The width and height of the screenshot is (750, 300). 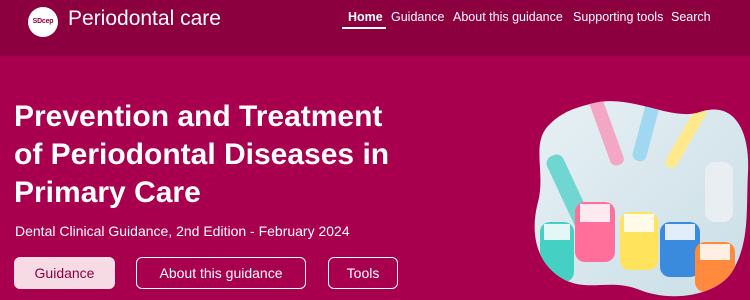 I want to click on about-this-guidance-button: About this guidance, so click(x=221, y=273).